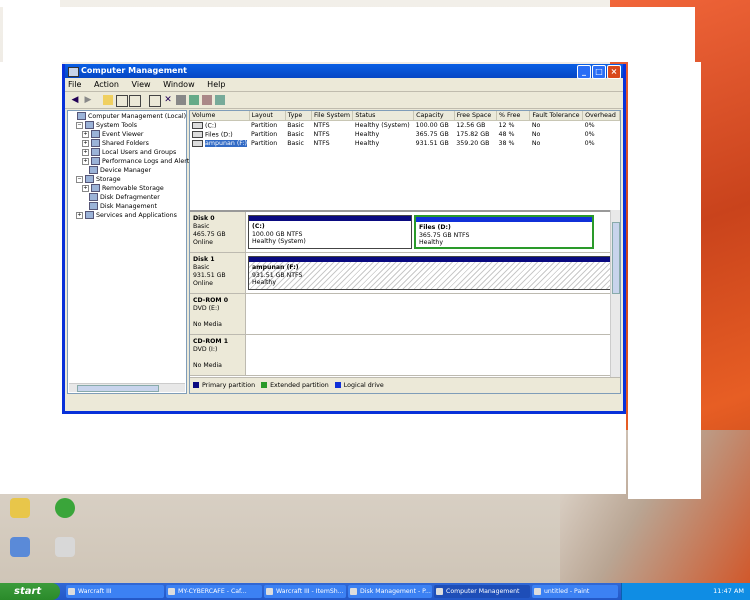  What do you see at coordinates (218, 355) in the screenshot?
I see `cdrom-label-1: CD-ROM 1 DVD (I:) No Media` at bounding box center [218, 355].